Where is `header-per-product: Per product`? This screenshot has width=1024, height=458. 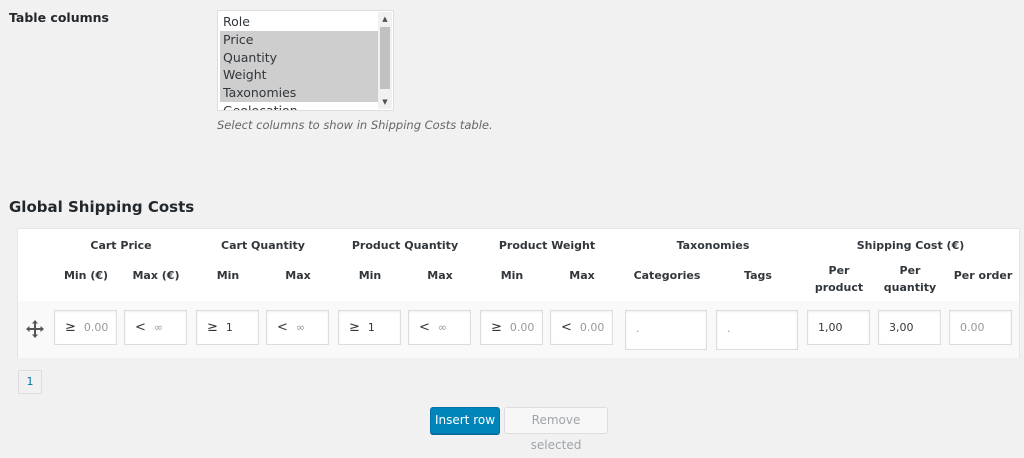 header-per-product: Per product is located at coordinates (839, 279).